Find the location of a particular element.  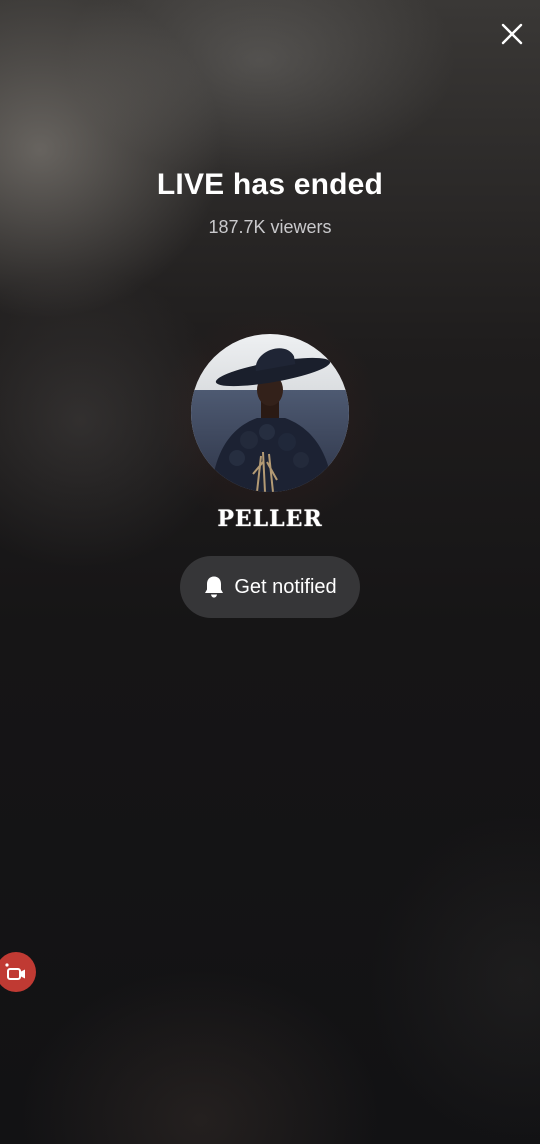

viewer-count: 187.7K viewers is located at coordinates (270, 227).